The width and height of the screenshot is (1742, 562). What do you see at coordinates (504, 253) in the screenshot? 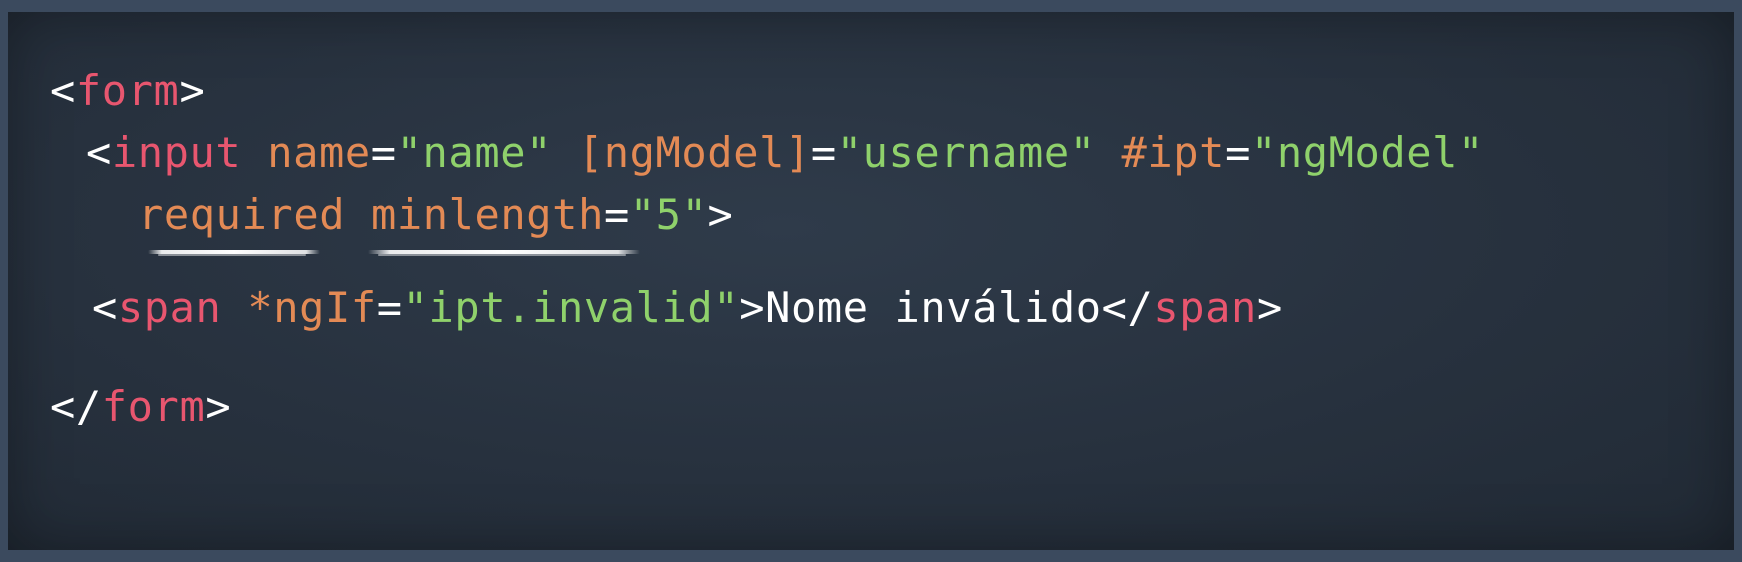
I see `chalk-underline-minlength` at bounding box center [504, 253].